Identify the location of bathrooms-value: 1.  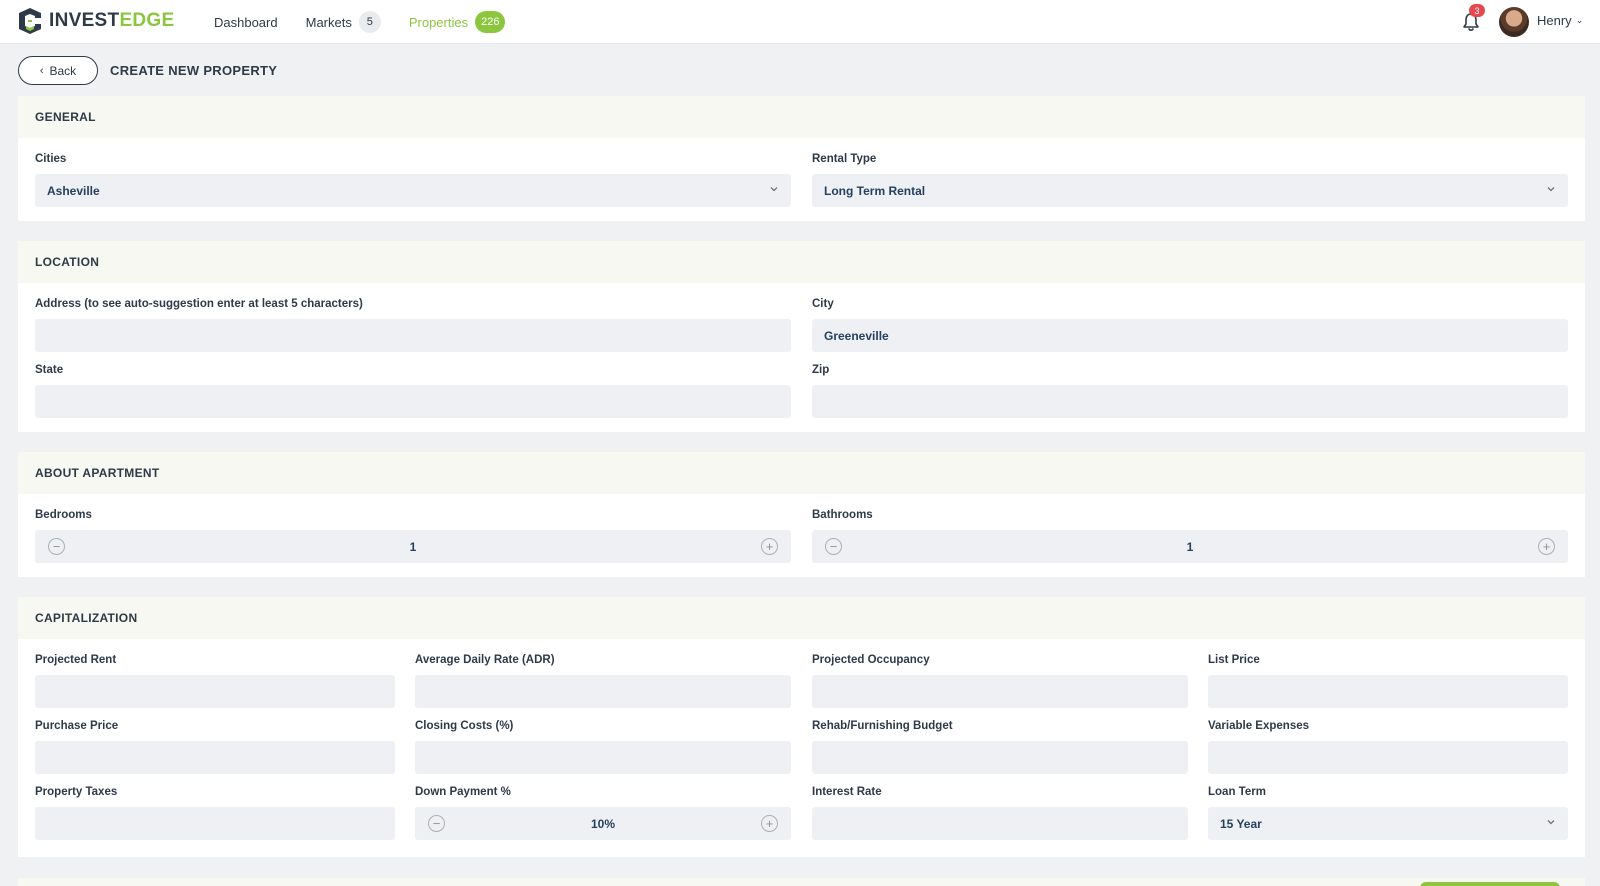
(1190, 546).